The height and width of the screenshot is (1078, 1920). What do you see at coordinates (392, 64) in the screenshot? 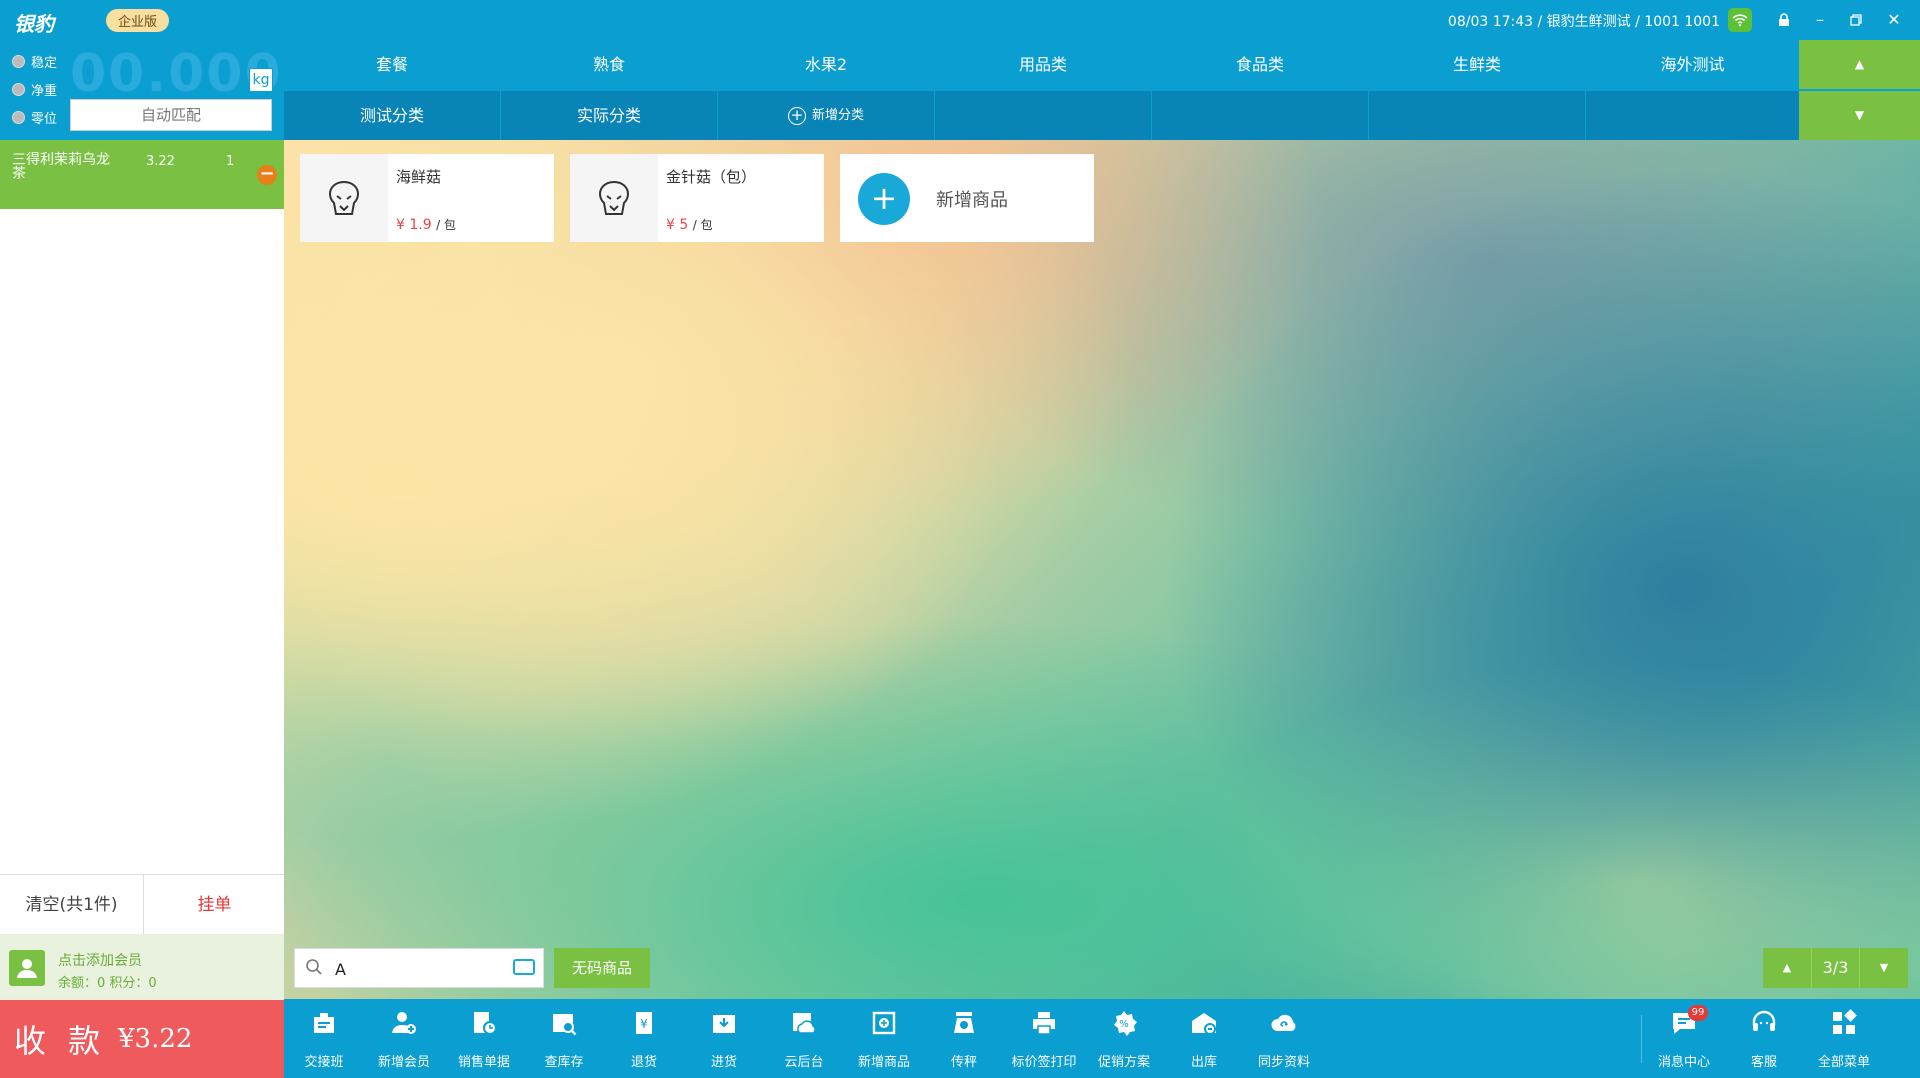
I see `category-tab: 套餐` at bounding box center [392, 64].